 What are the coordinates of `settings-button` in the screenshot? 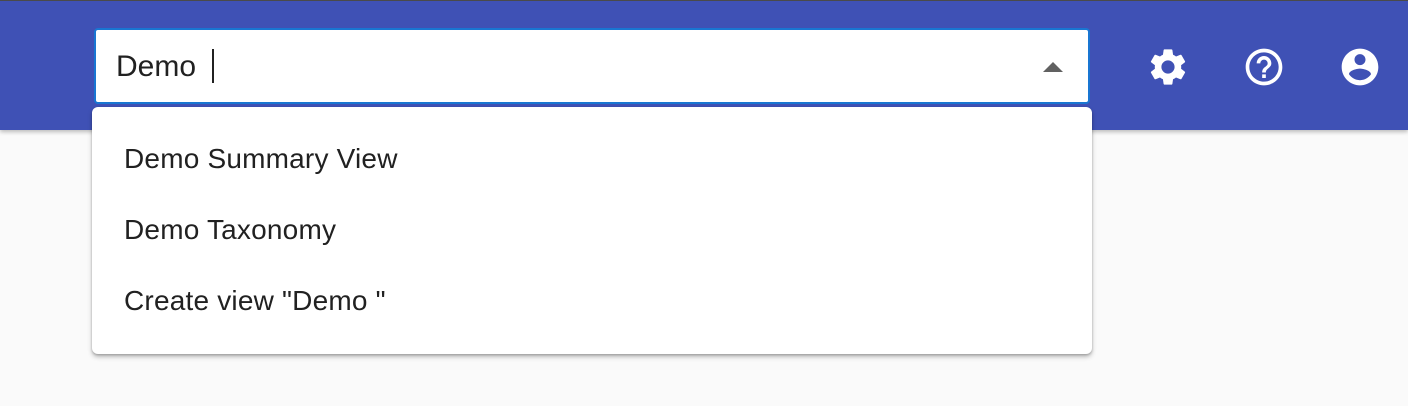 It's located at (1168, 67).